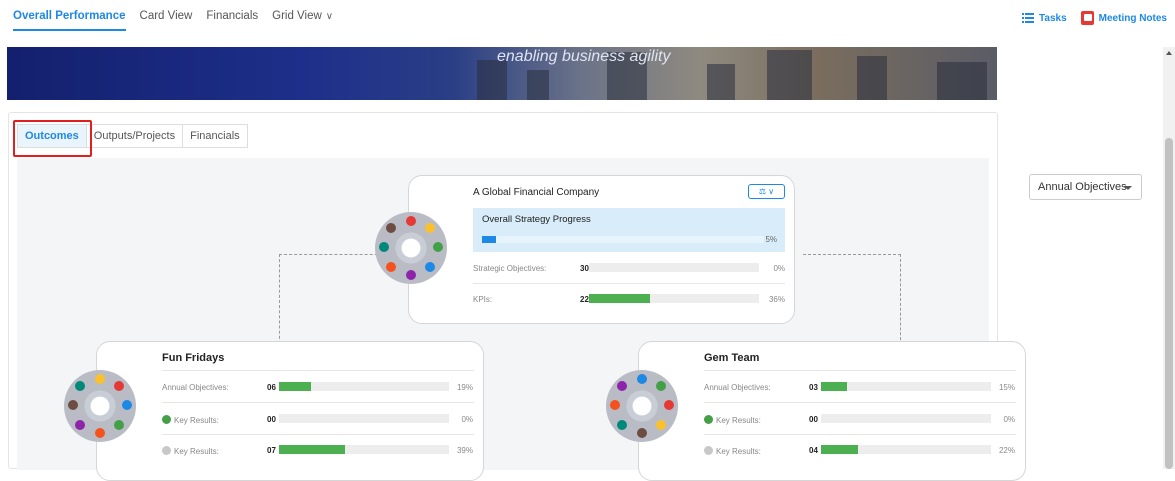 The image size is (1175, 481). I want to click on progress-fill, so click(489, 239).